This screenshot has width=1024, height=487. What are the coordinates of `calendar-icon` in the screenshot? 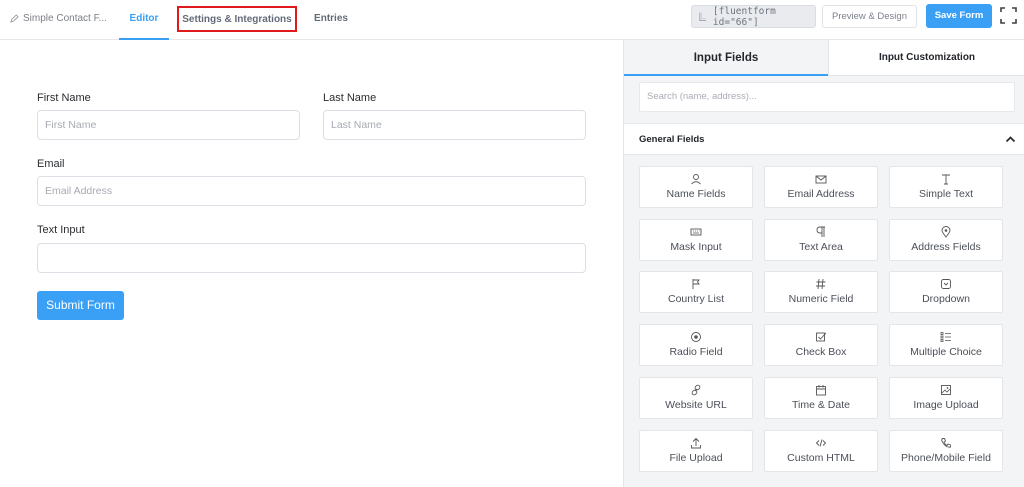 It's located at (821, 390).